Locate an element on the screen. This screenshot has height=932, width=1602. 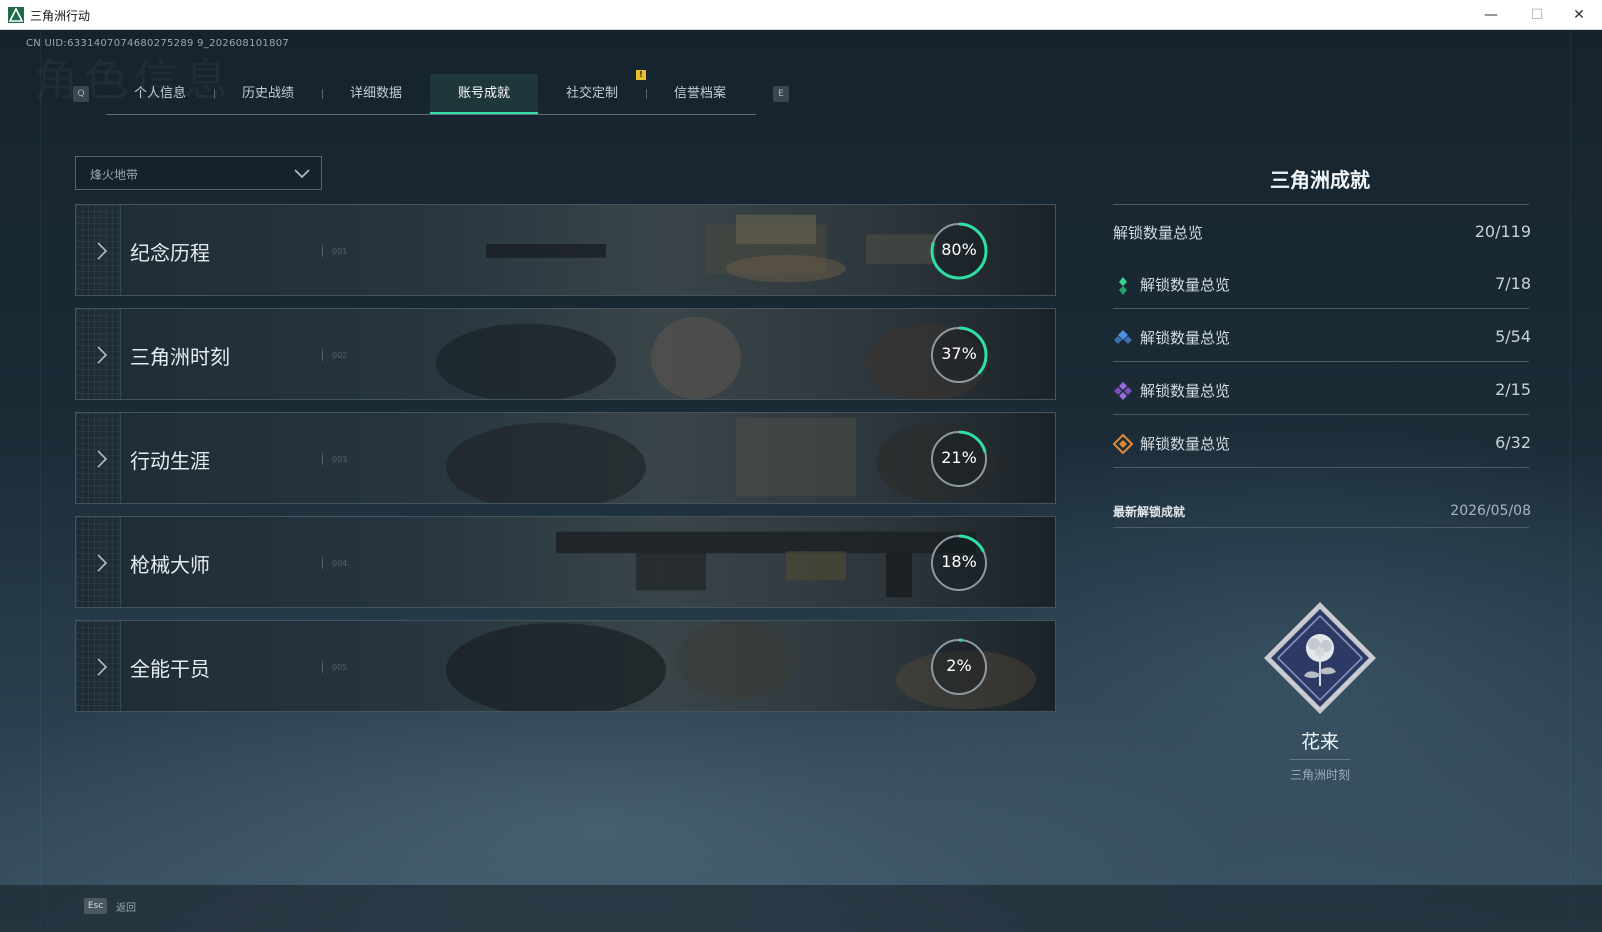
progress-percent: 18% is located at coordinates (959, 561).